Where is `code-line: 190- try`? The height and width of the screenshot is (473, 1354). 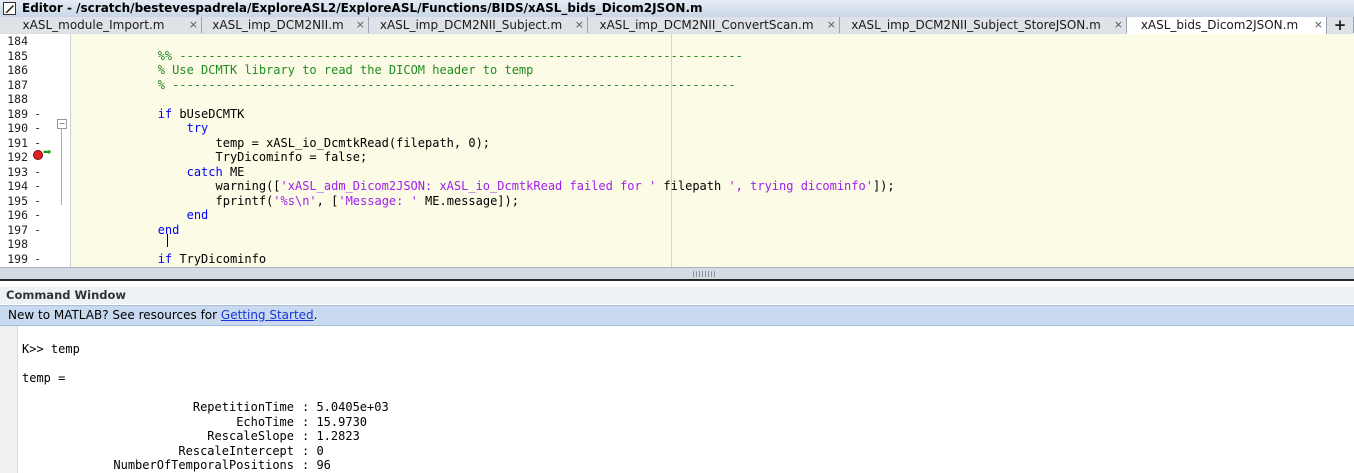 code-line: 190- try is located at coordinates (677, 128).